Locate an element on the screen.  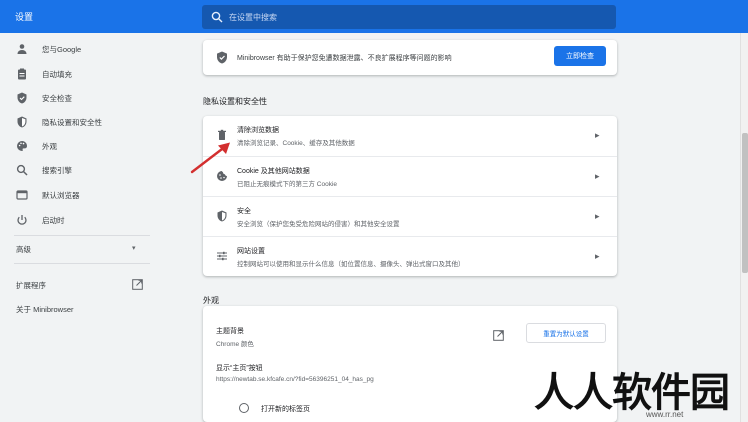
row-title: 安全 is located at coordinates (244, 211).